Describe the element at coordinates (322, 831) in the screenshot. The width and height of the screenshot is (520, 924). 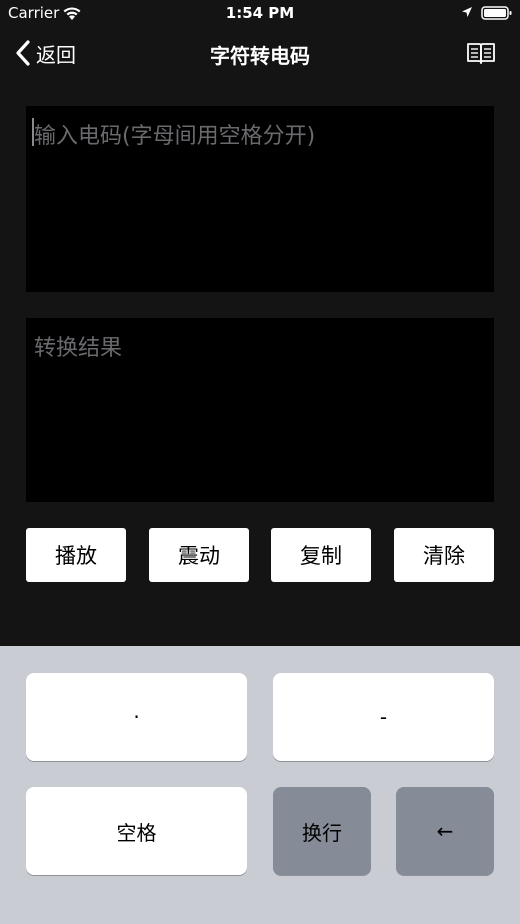
I see `newline-key: 换行` at that location.